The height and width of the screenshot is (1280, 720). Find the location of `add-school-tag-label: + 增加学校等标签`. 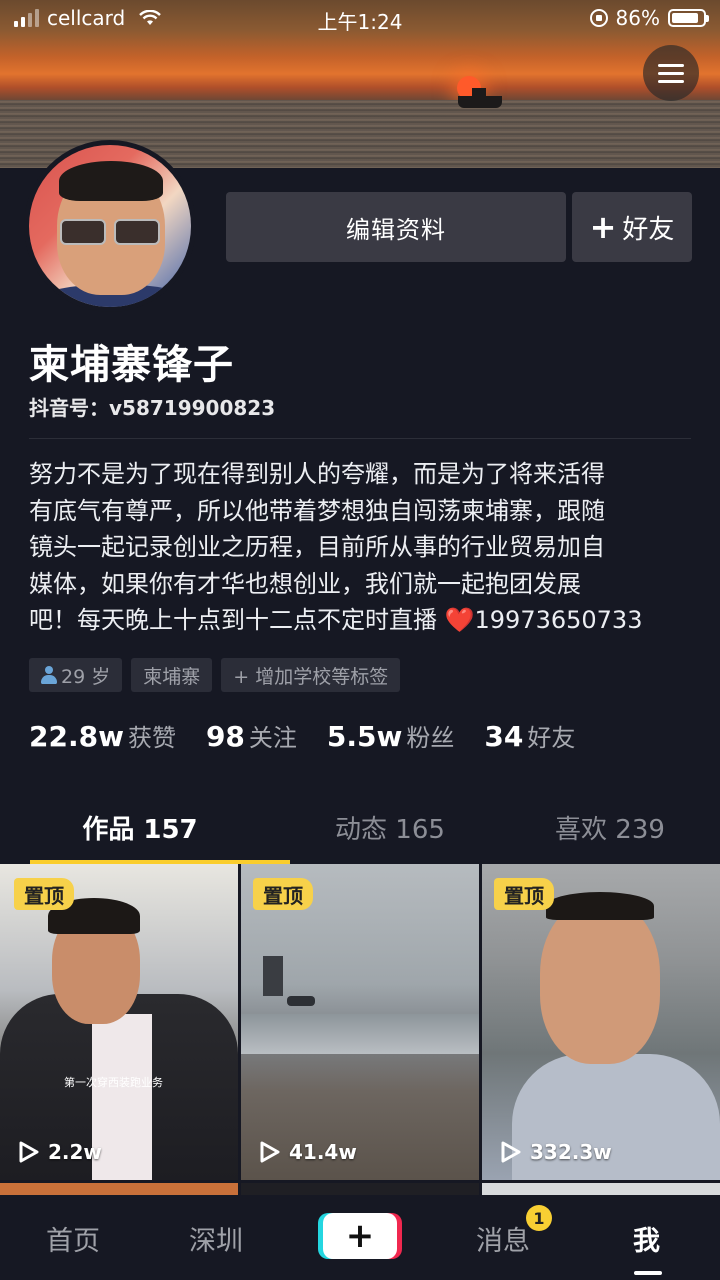

add-school-tag-label: + 增加学校等标签 is located at coordinates (311, 676).